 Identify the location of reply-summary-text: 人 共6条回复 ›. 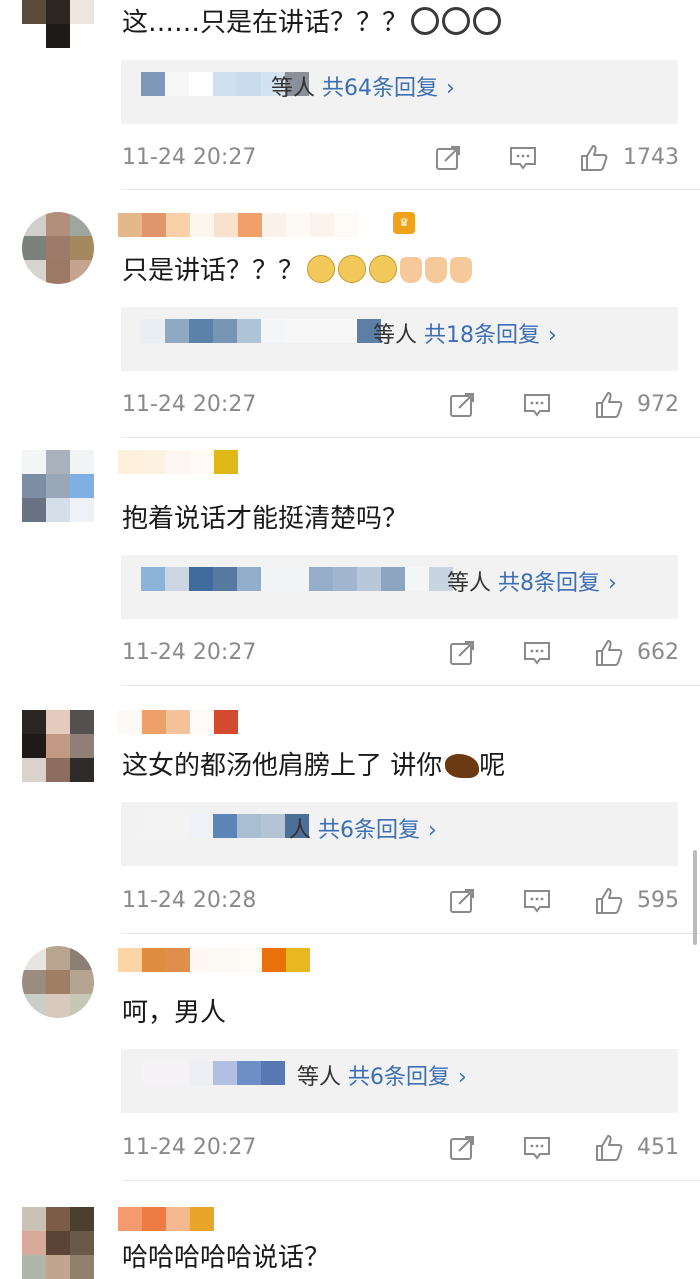
(363, 831).